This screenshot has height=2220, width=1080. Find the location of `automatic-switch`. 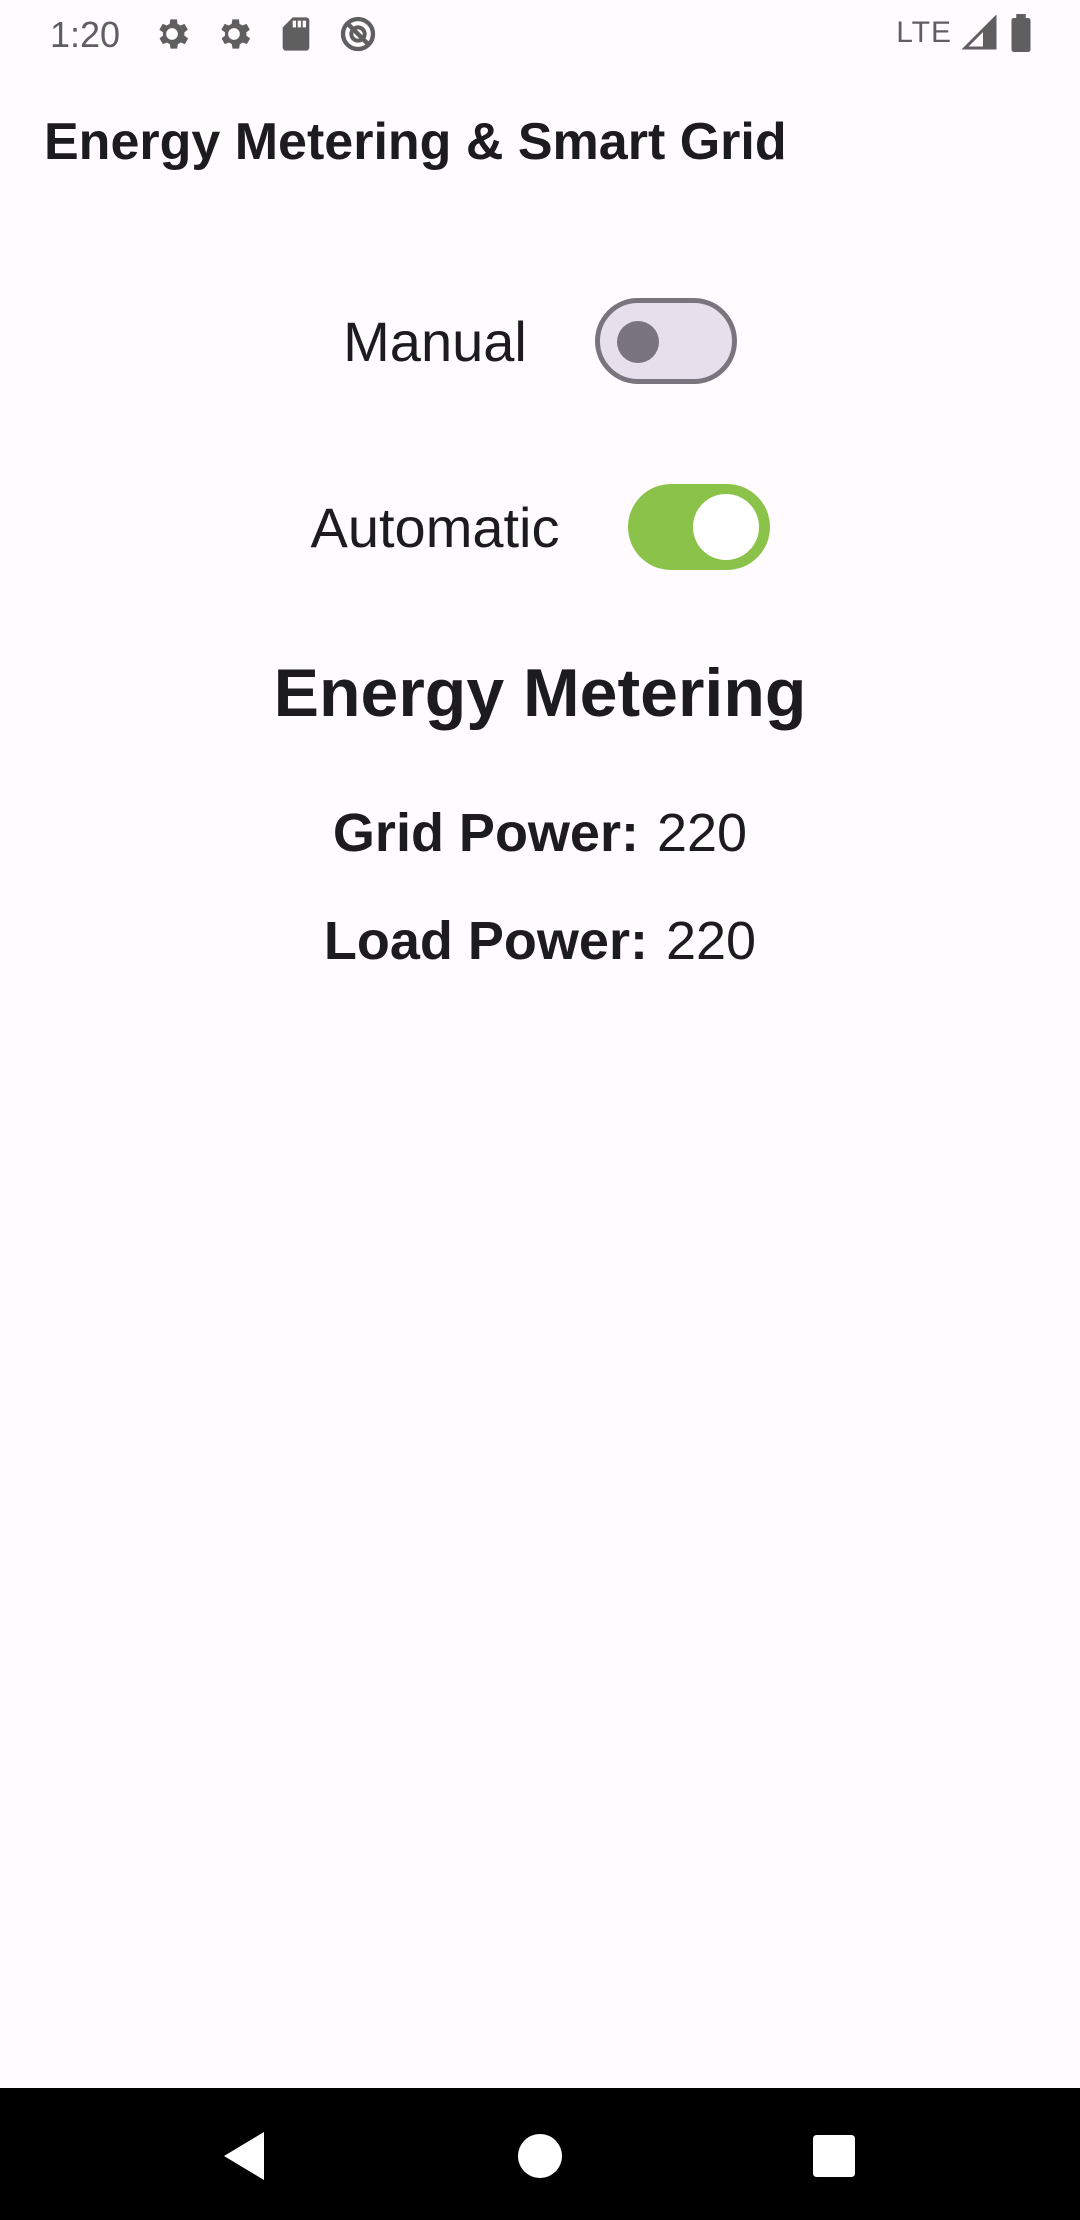

automatic-switch is located at coordinates (698, 527).